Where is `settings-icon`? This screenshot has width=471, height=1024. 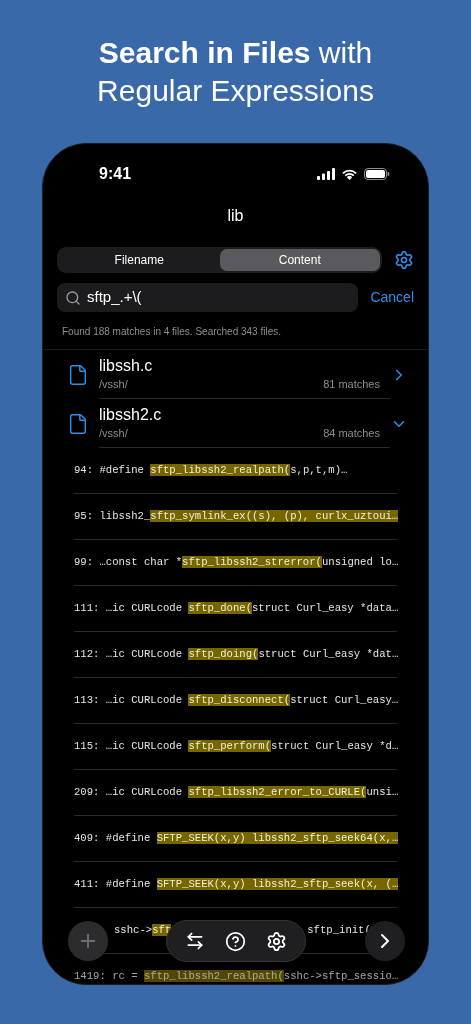 settings-icon is located at coordinates (404, 260).